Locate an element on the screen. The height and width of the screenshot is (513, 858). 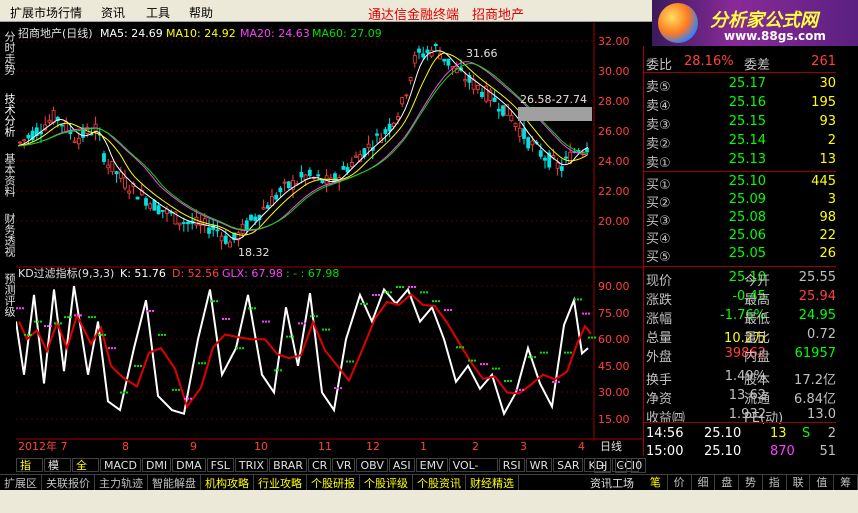
menu-info: 资讯 is located at coordinates (113, 12).